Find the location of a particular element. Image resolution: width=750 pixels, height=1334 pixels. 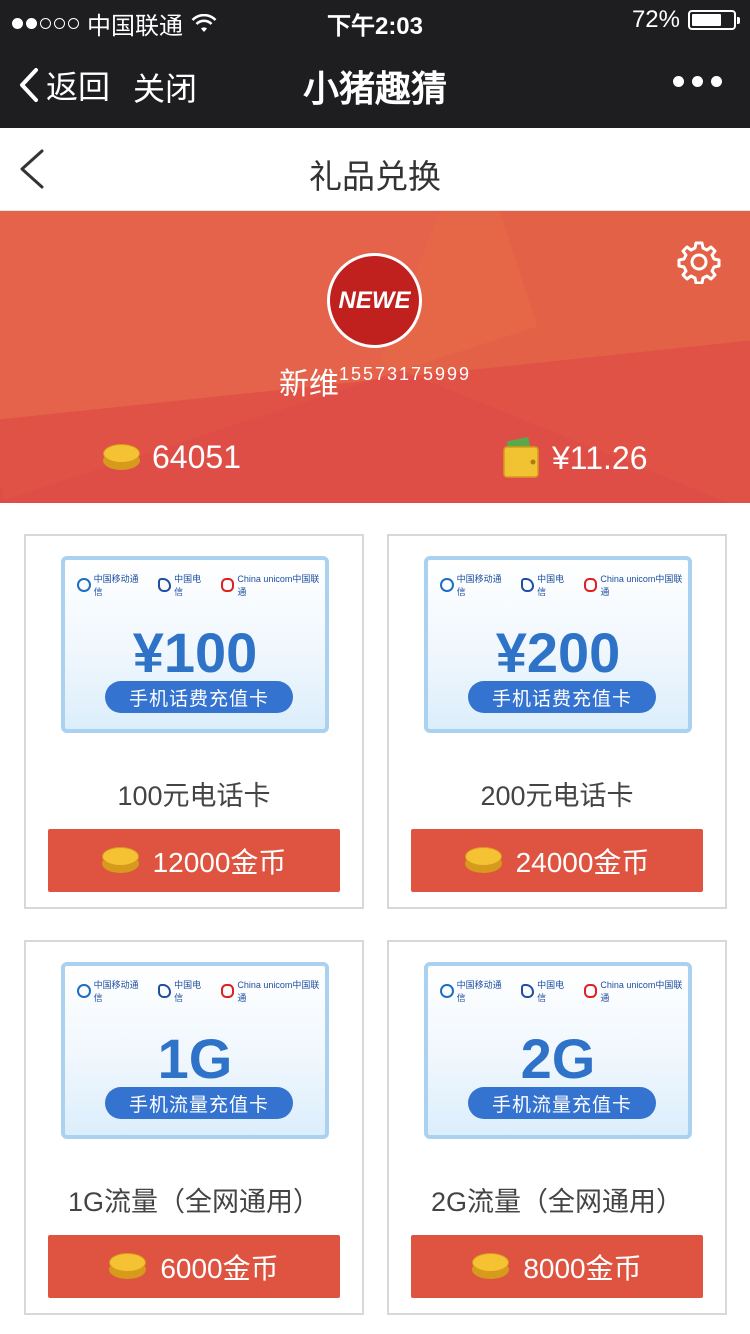

avatar: NEWE is located at coordinates (374, 300).